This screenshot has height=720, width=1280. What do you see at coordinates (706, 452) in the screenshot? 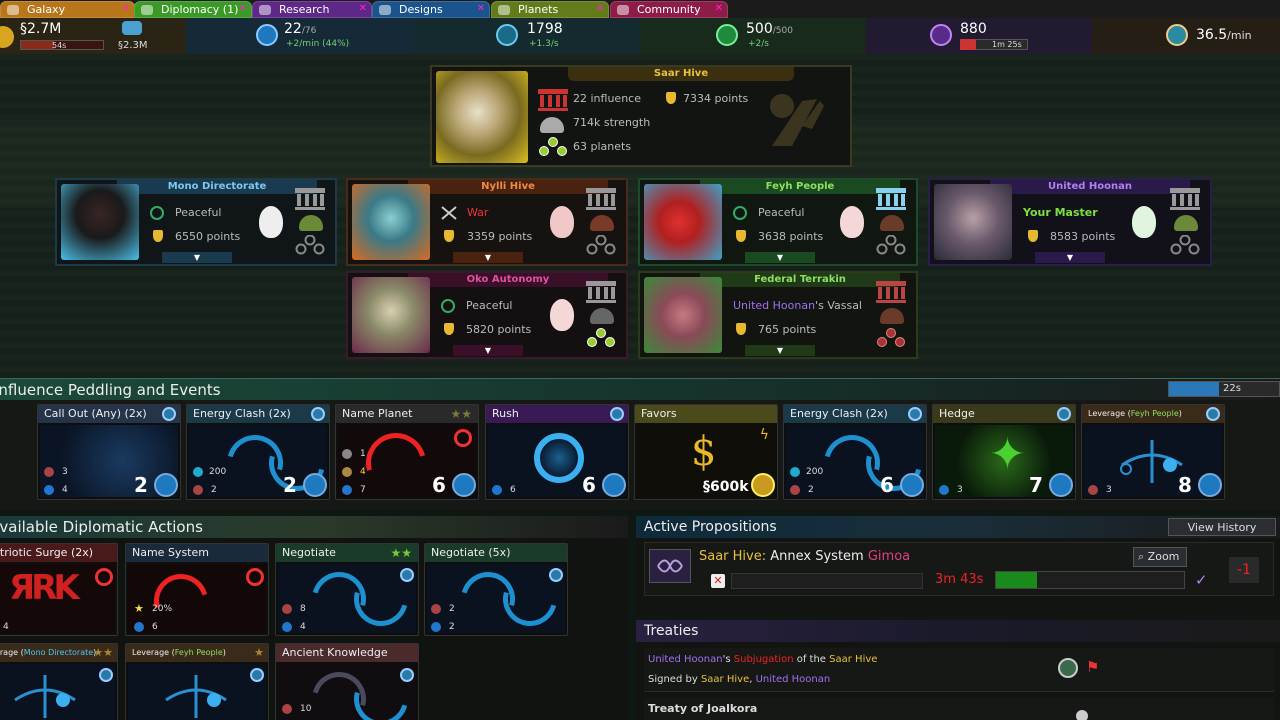
I see `event-card-favors: Favors $ ϟ §600k` at bounding box center [706, 452].